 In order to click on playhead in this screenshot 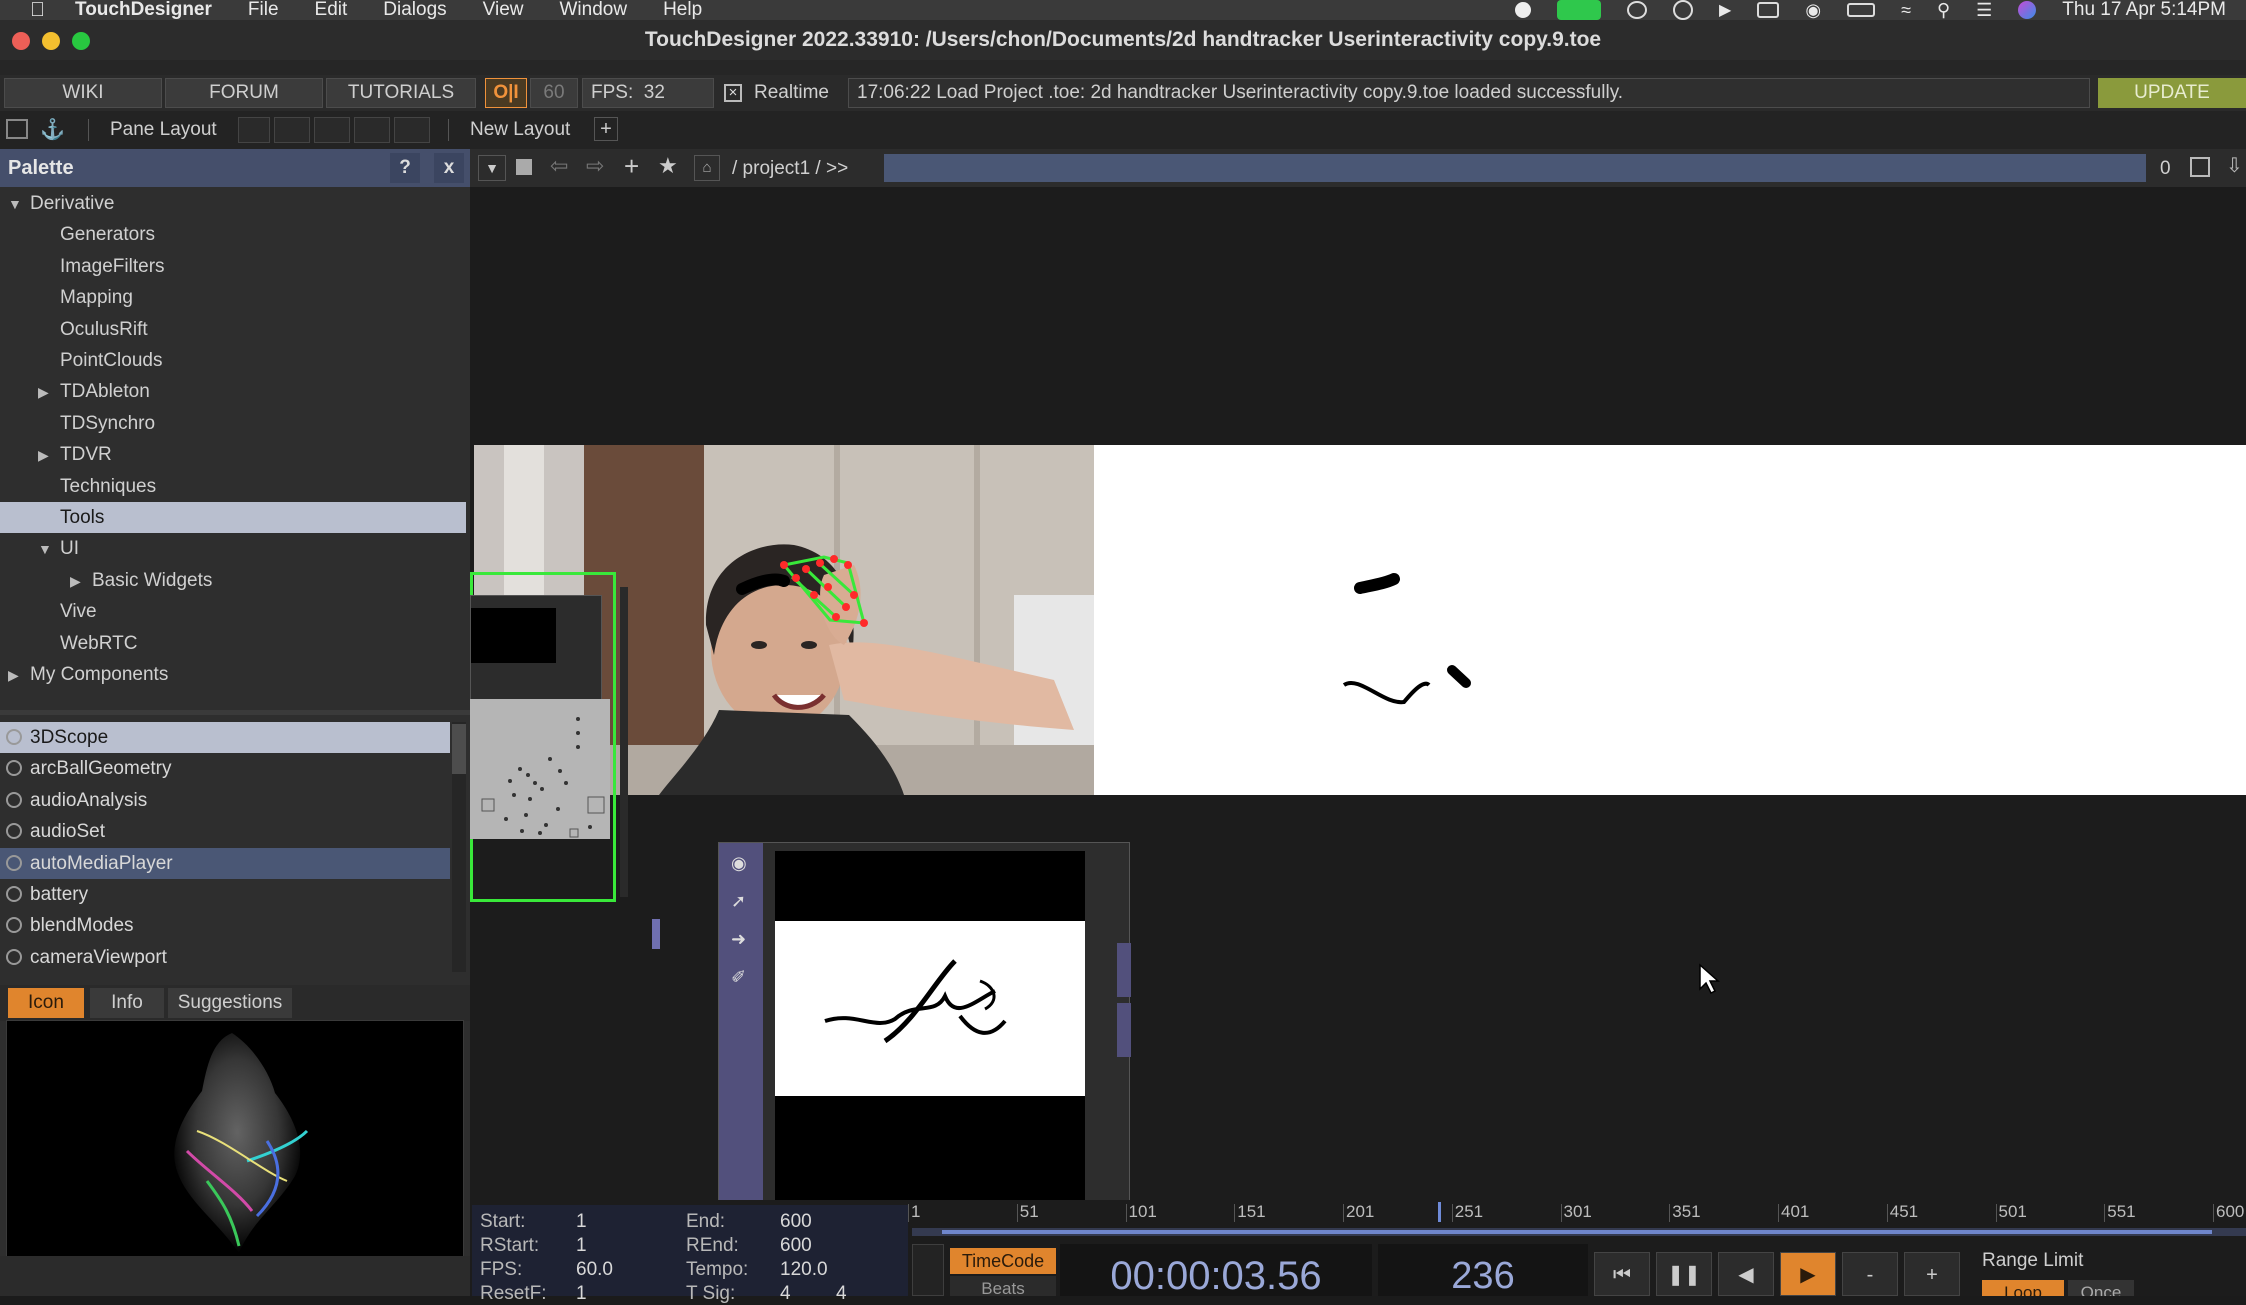, I will do `click(1439, 1212)`.